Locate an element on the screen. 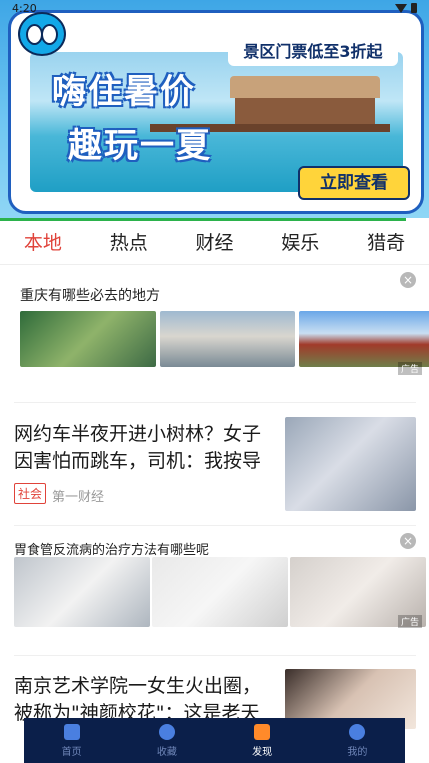 The height and width of the screenshot is (763, 429). banner-headline-2: 趣玩一夏 is located at coordinates (140, 146).